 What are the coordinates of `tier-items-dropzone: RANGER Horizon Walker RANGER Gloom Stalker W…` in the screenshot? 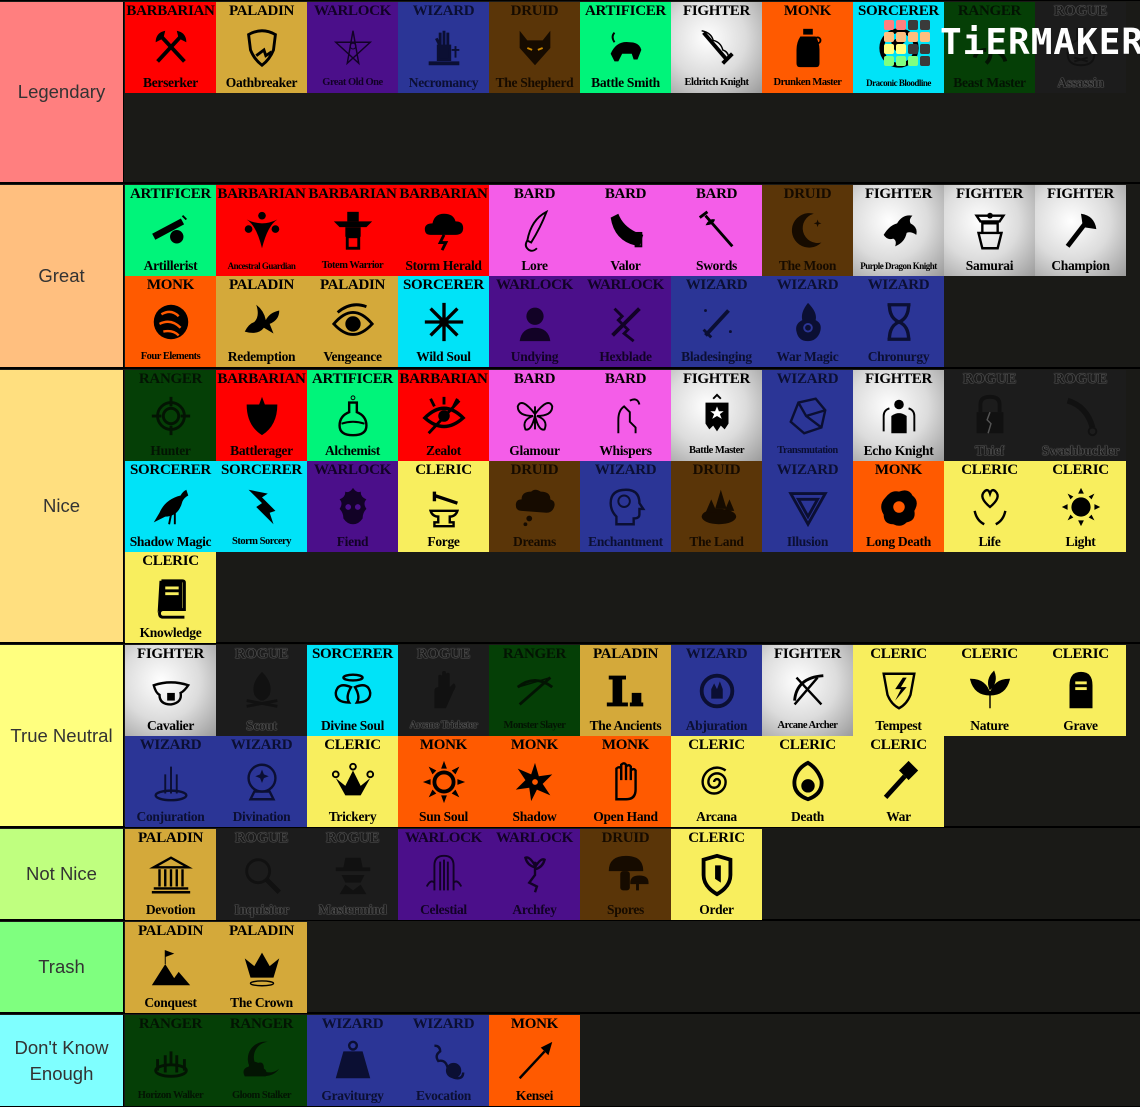 It's located at (632, 1060).